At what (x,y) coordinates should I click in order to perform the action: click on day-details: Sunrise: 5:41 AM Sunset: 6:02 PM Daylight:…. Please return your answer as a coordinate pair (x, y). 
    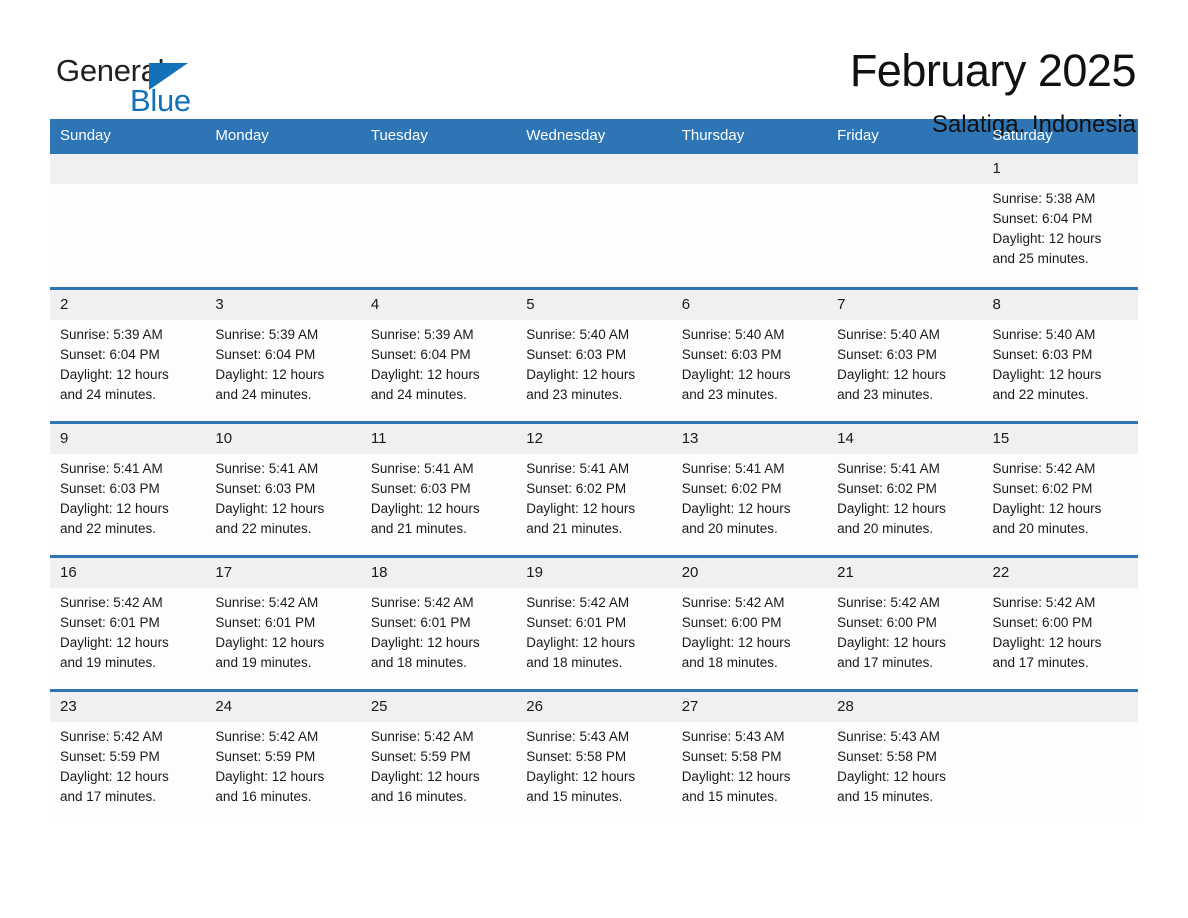
    Looking at the image, I should click on (593, 496).